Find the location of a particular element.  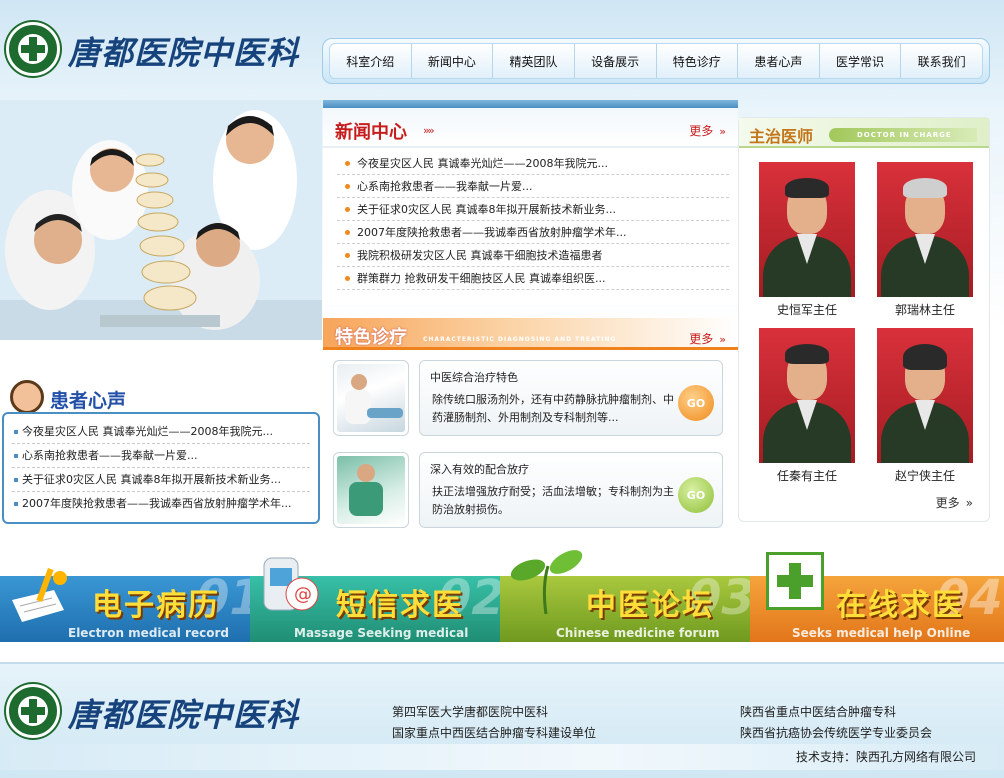

footer-info-col2: 陕西省重点中医结合肿瘤专科 陕西省抗癌协会传统医学专业委员会 is located at coordinates (836, 723).